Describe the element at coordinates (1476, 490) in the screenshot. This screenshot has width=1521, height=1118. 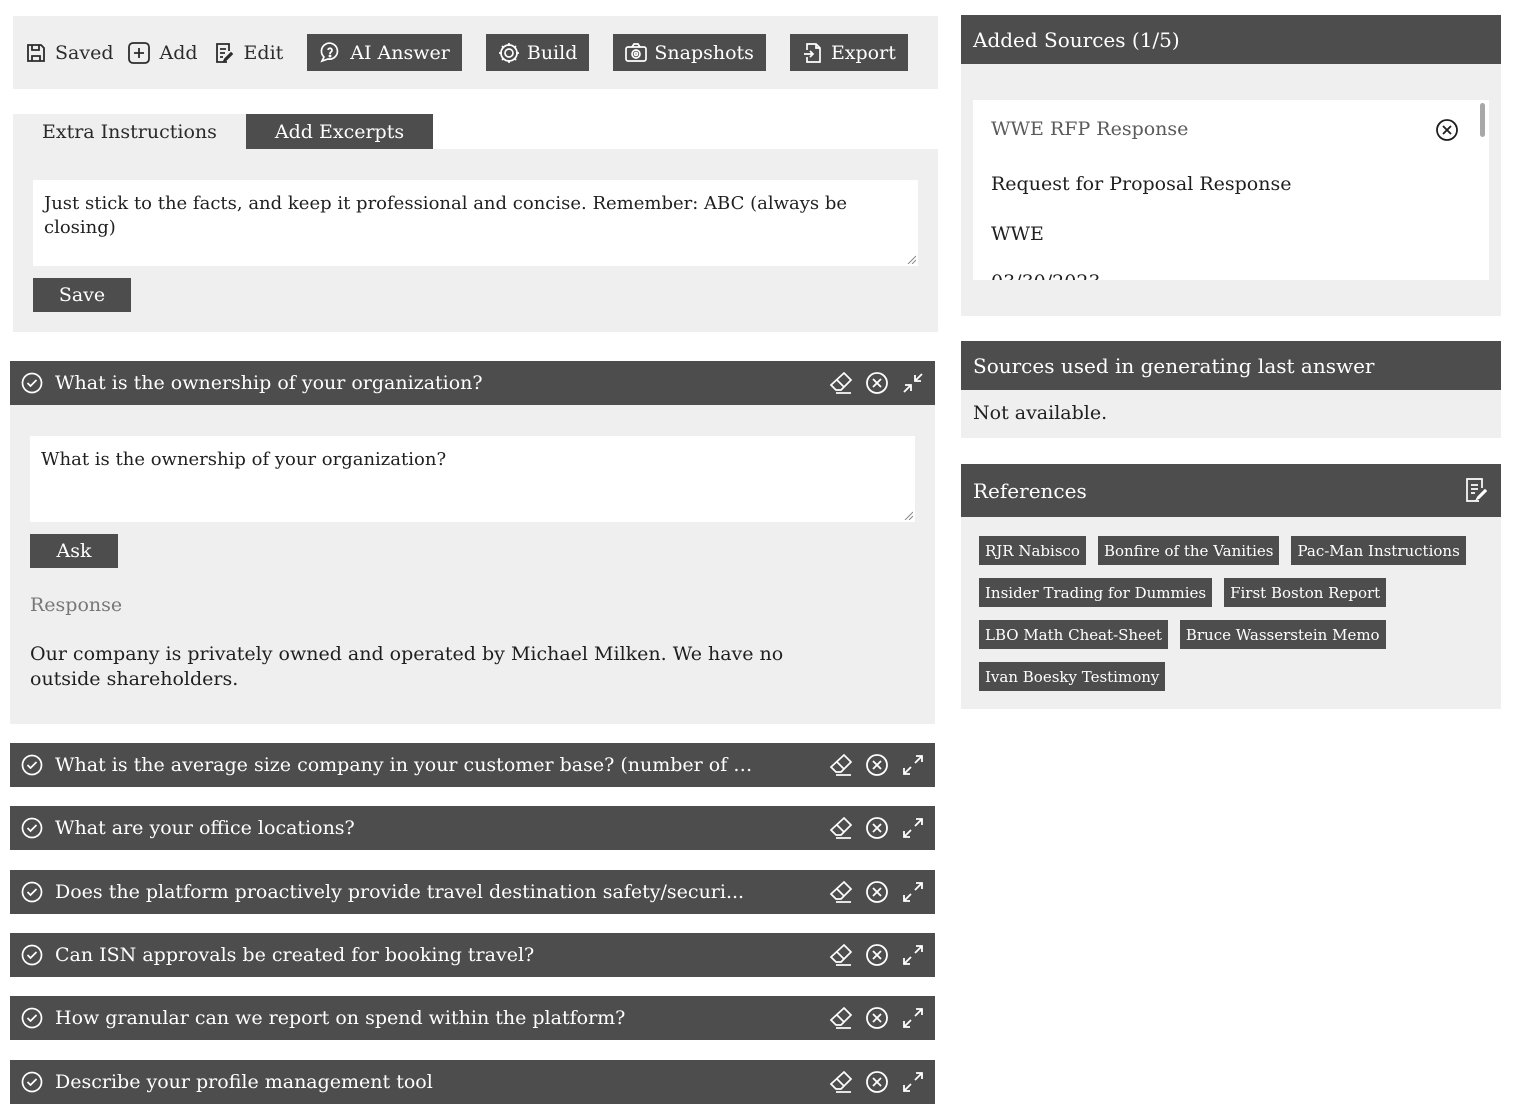
I see `edit-references-icon` at that location.